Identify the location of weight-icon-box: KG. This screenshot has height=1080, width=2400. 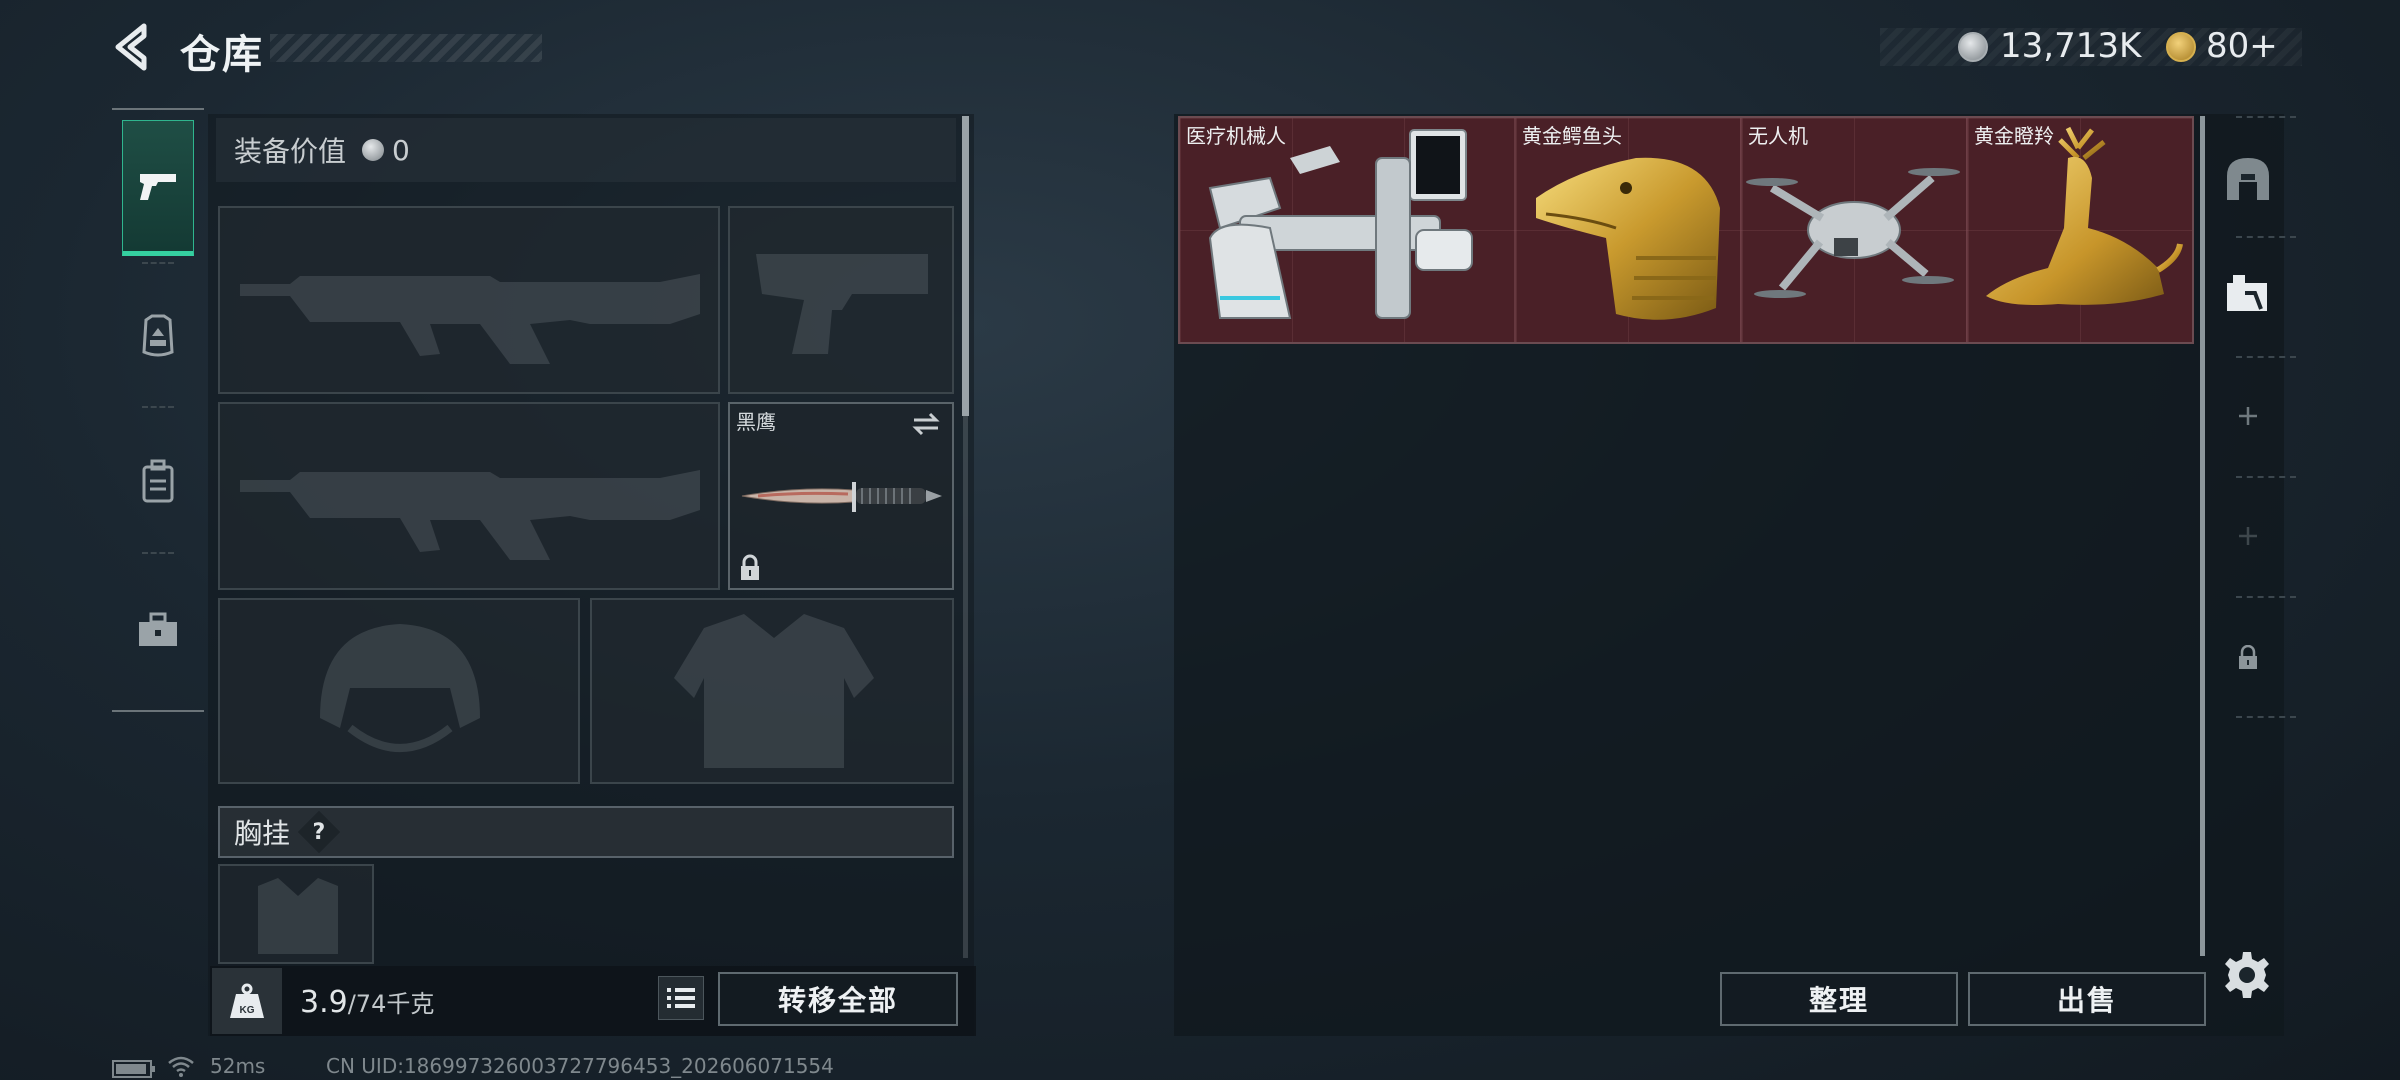
(247, 1001).